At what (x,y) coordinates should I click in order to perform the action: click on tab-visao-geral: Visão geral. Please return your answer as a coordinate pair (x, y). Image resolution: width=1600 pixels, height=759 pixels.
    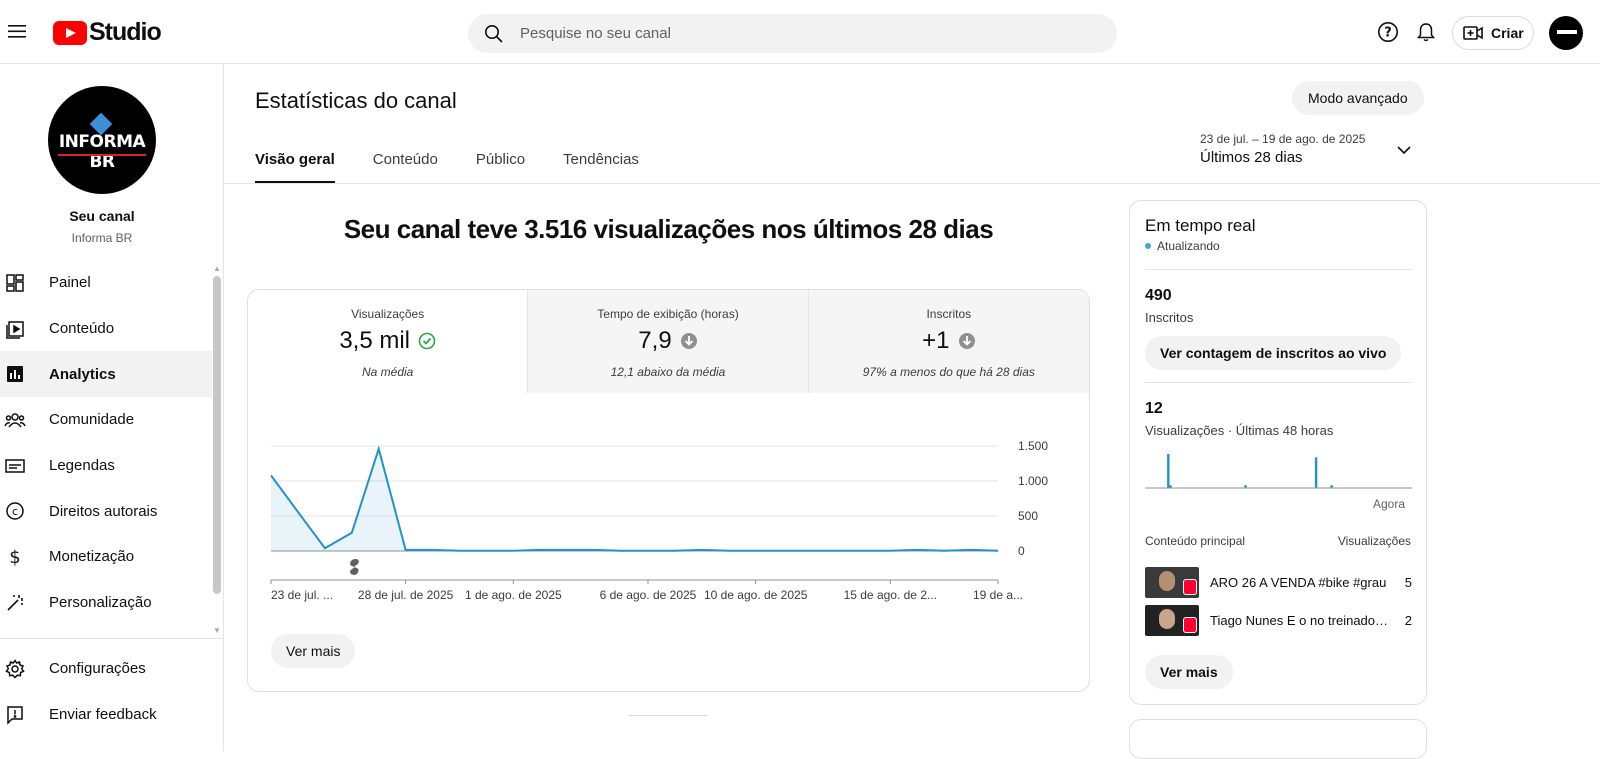
    Looking at the image, I should click on (295, 167).